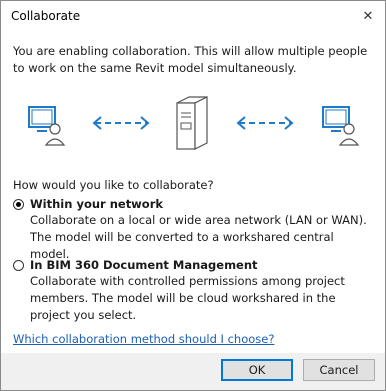  I want to click on option-label: In BIM 360 Document Management, so click(144, 265).